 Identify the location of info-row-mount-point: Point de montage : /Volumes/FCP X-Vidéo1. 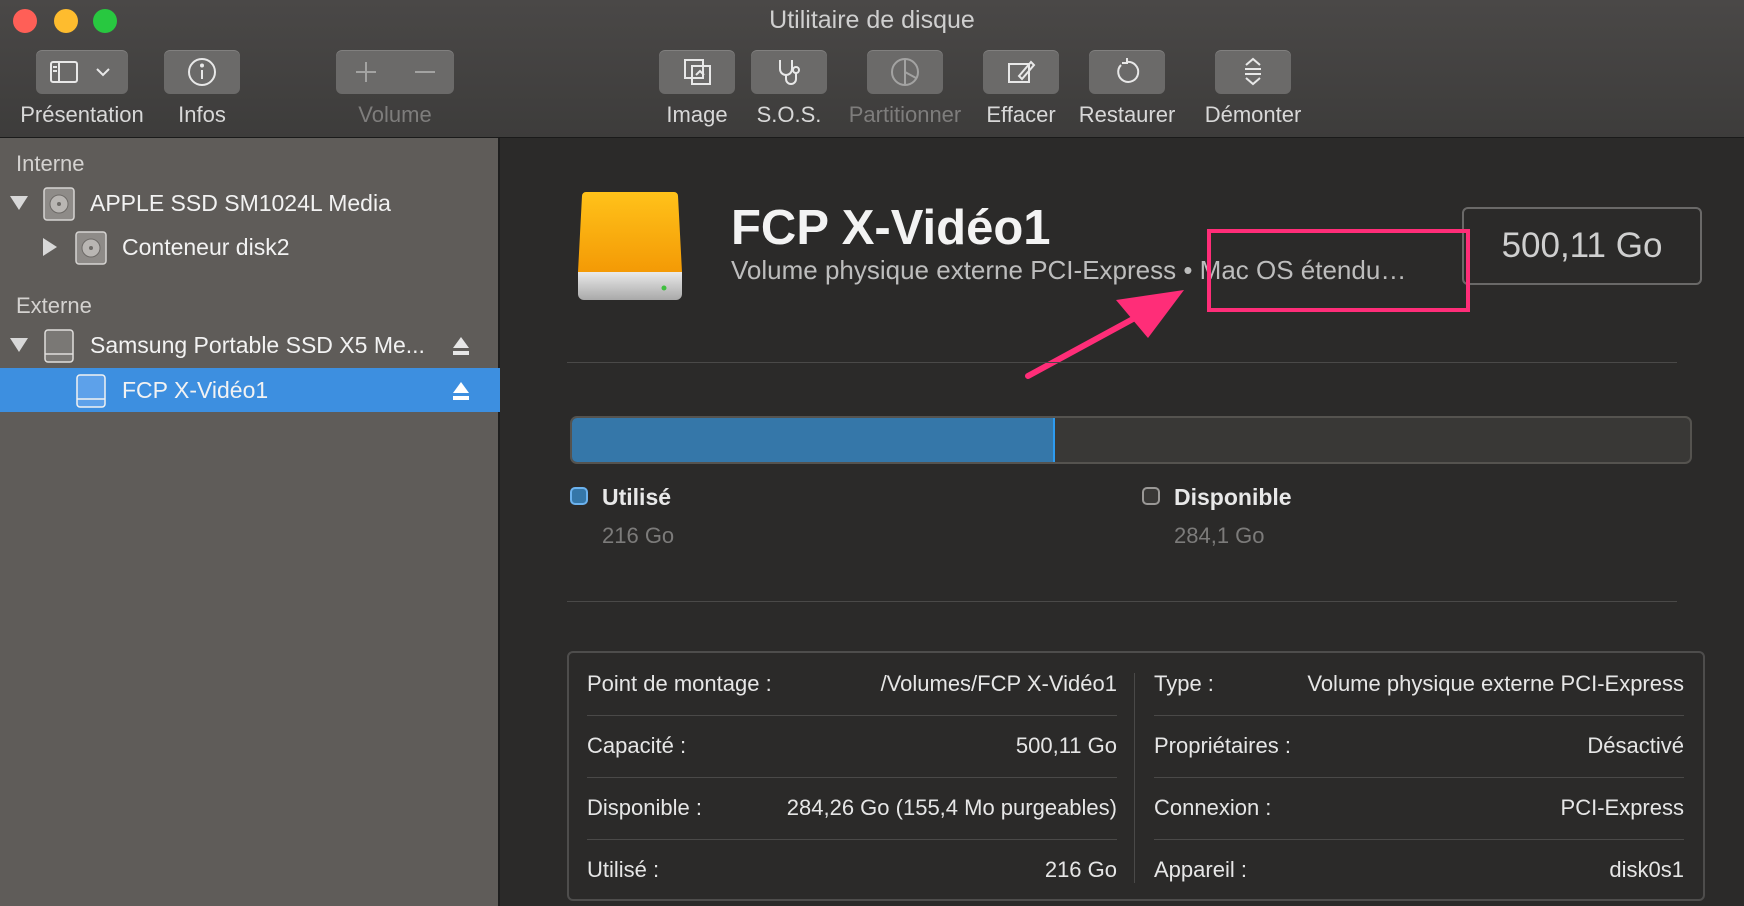
(852, 684).